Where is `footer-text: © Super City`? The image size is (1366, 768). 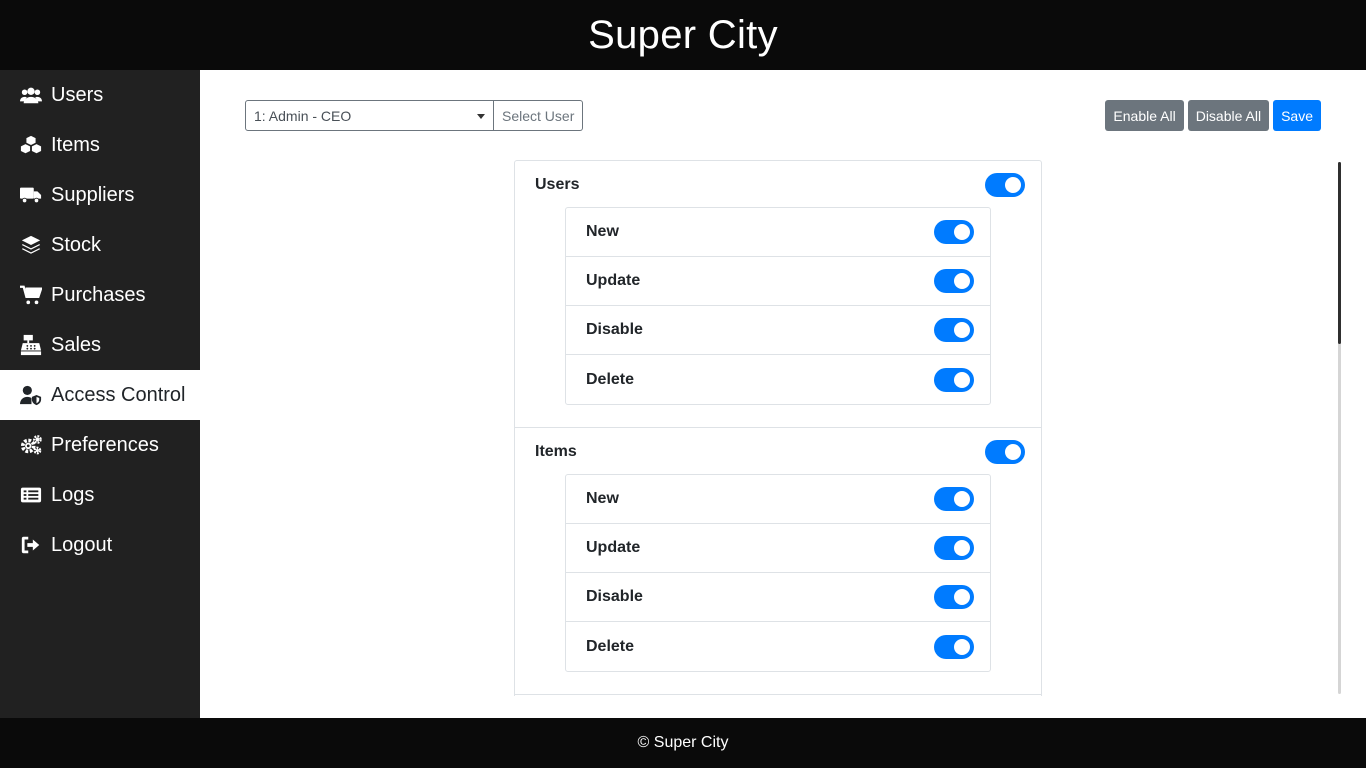 footer-text: © Super City is located at coordinates (683, 742).